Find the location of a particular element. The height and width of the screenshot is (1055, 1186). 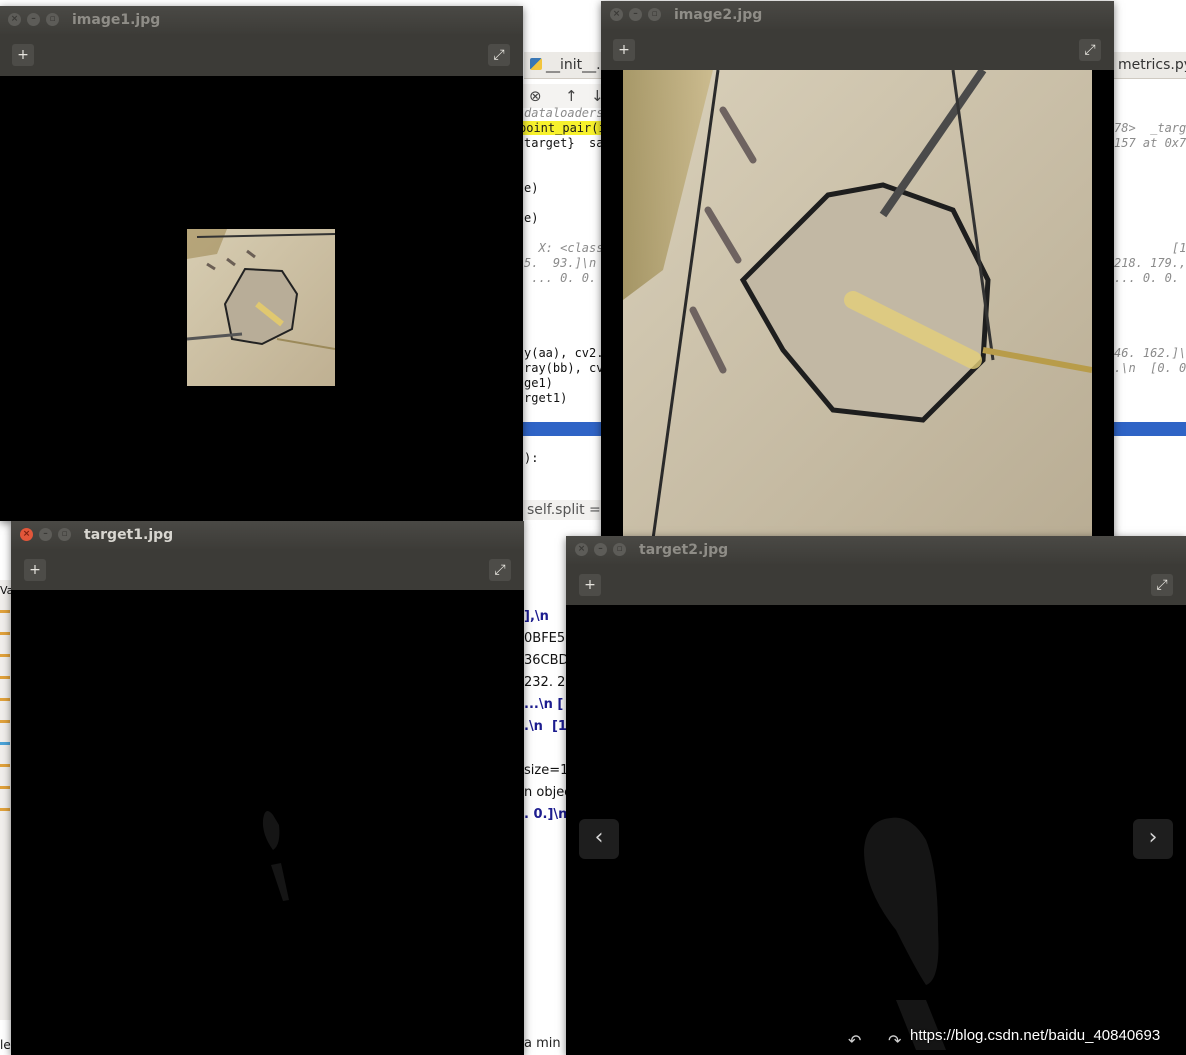

window-titlebar: × – ▫ image2.jpg is located at coordinates (857, 15).